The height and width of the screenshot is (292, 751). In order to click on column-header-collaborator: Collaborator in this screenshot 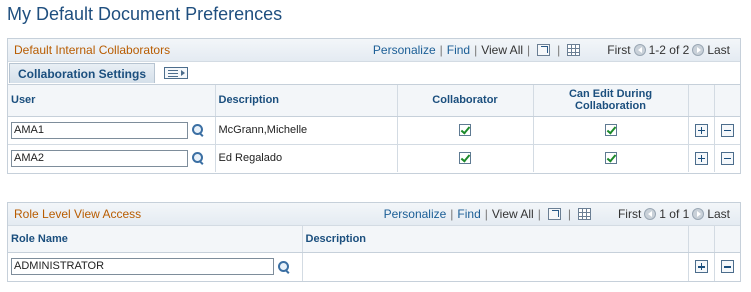, I will do `click(465, 101)`.